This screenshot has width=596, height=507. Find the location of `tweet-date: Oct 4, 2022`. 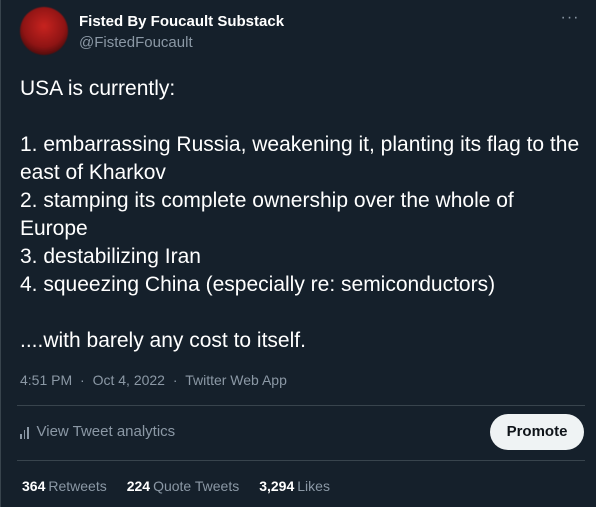

tweet-date: Oct 4, 2022 is located at coordinates (129, 380).